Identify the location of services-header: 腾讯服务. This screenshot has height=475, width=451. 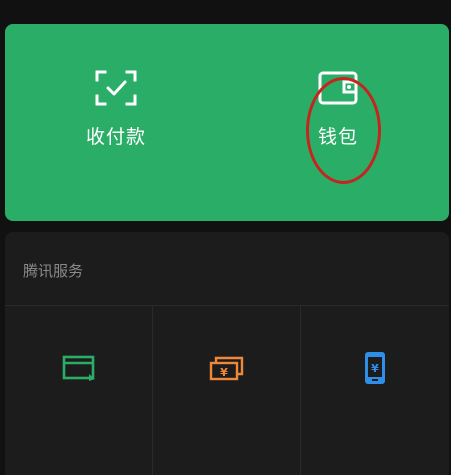
(53, 271).